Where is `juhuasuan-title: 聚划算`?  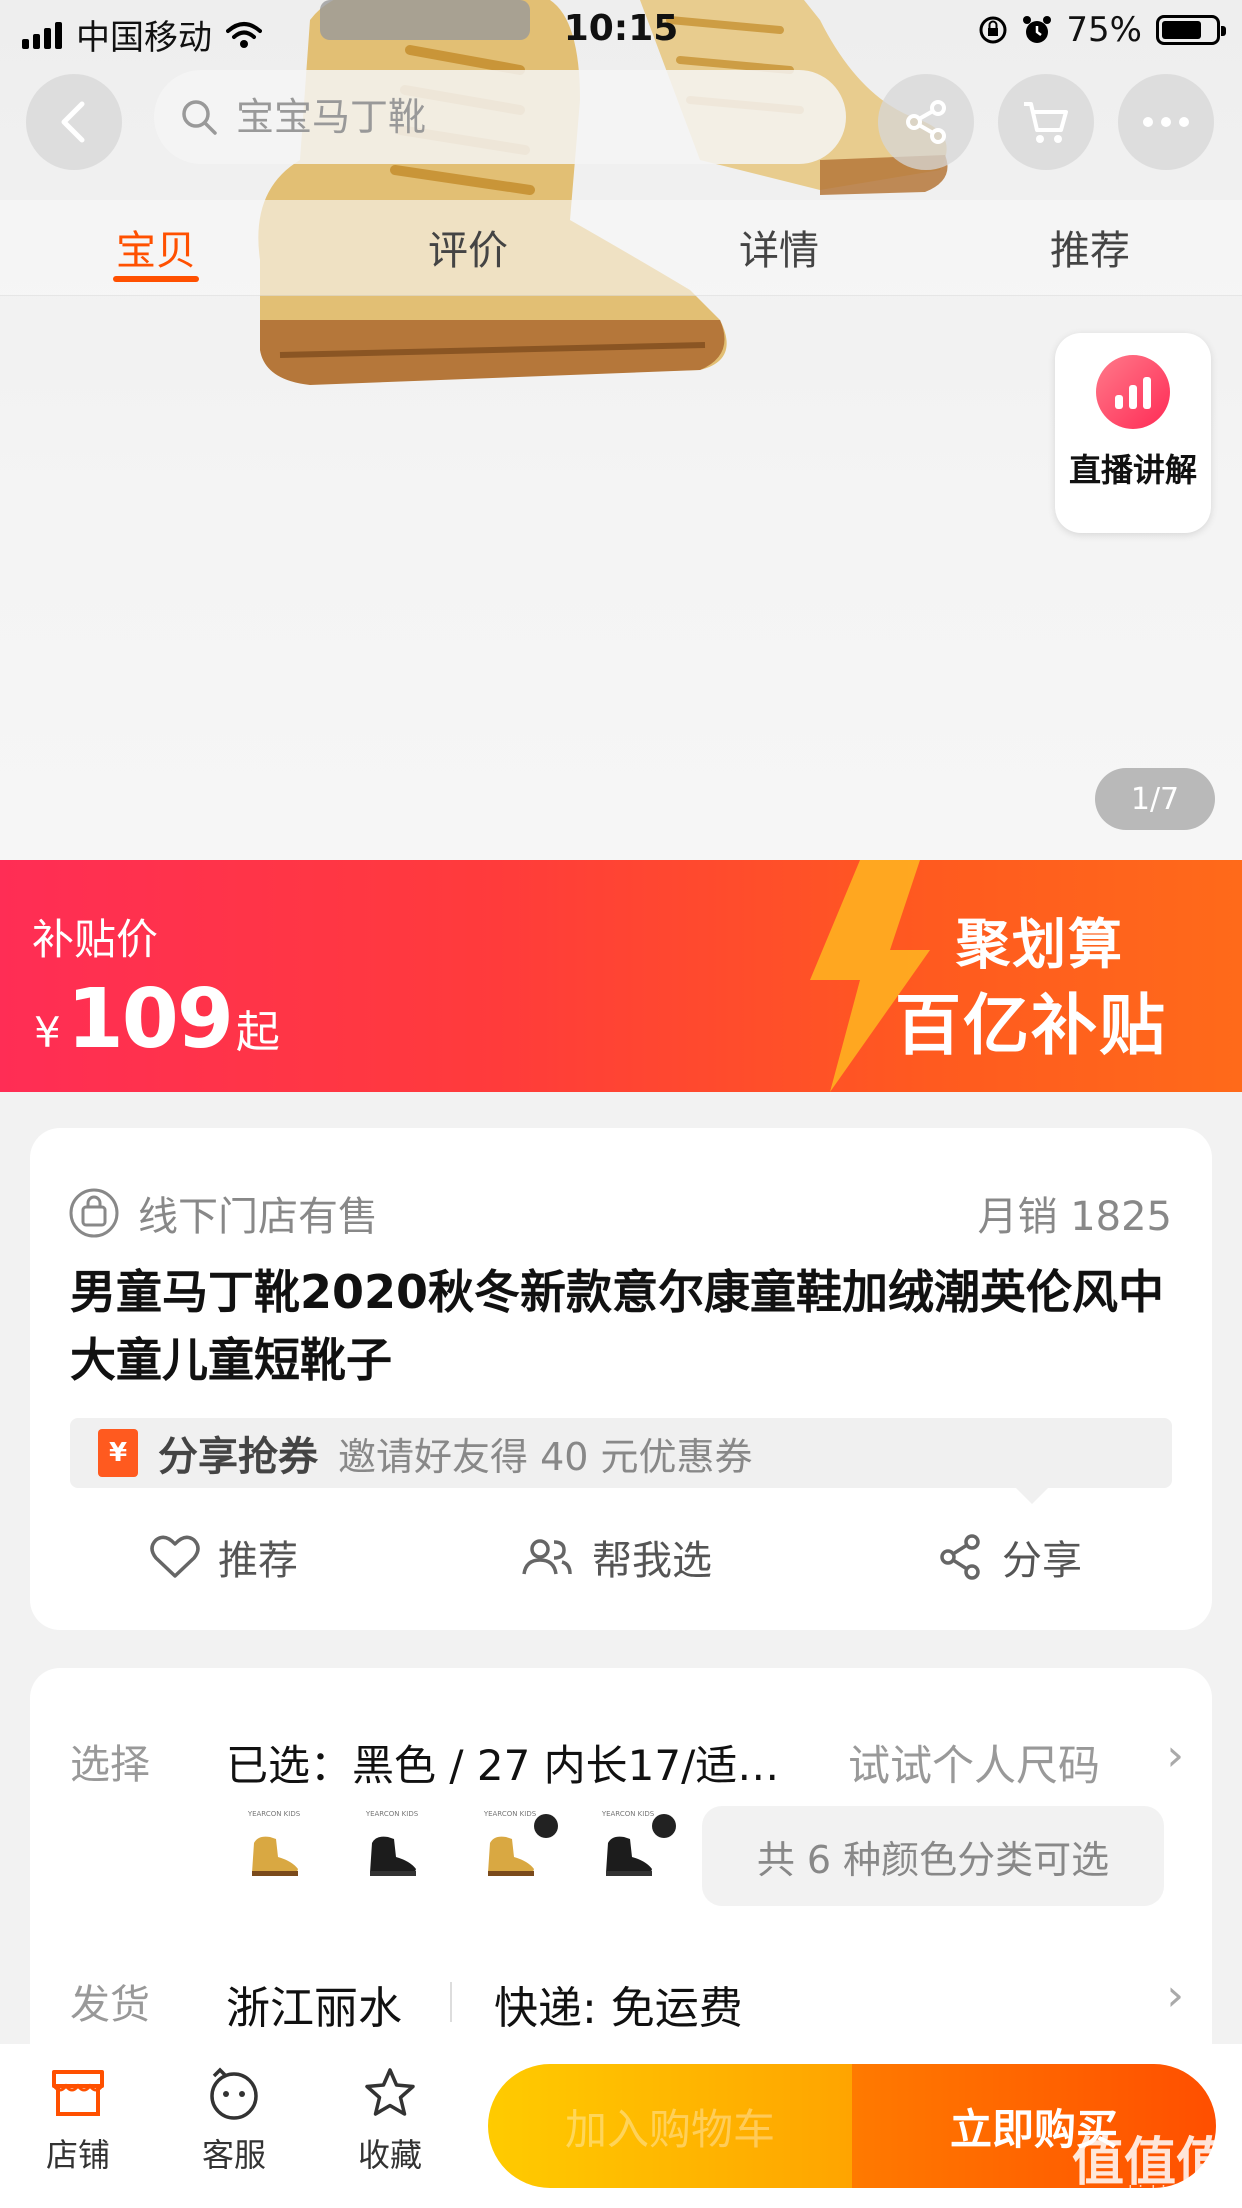 juhuasuan-title: 聚划算 is located at coordinates (1040, 944).